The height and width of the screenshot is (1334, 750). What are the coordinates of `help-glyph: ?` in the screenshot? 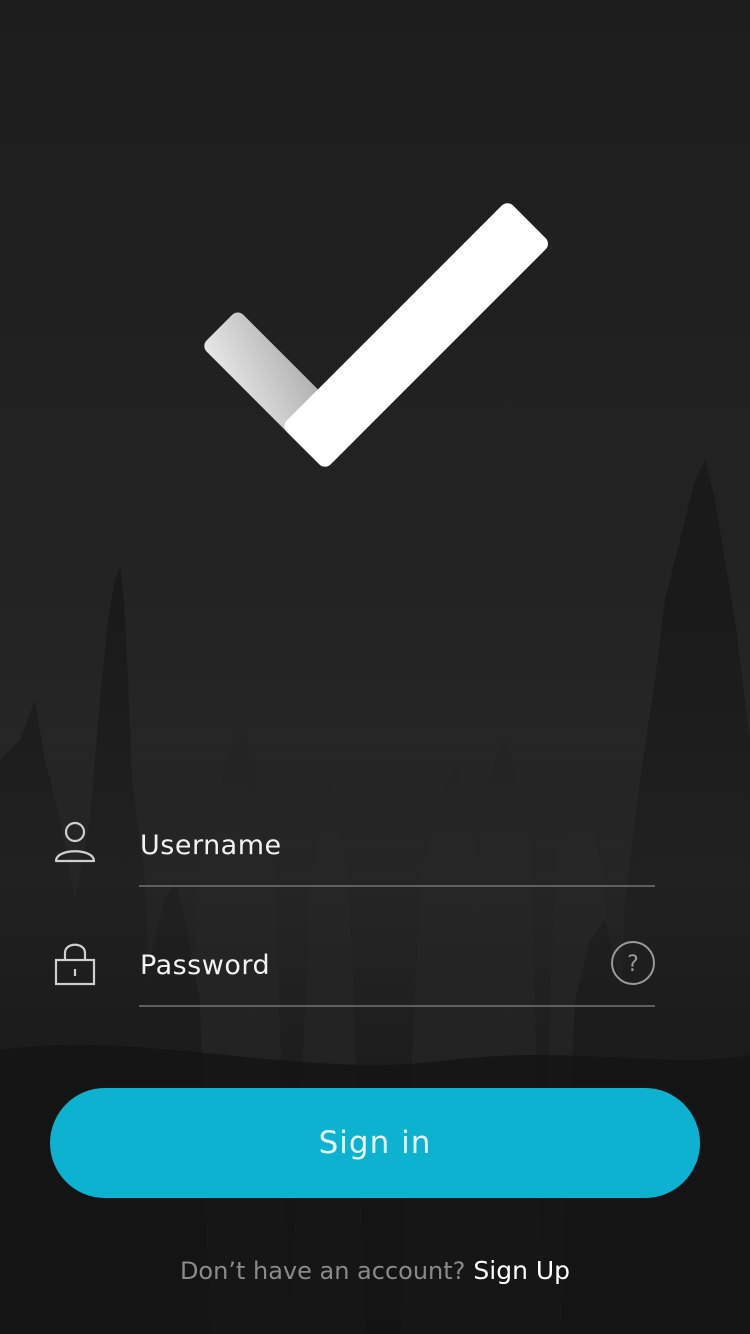 It's located at (633, 964).